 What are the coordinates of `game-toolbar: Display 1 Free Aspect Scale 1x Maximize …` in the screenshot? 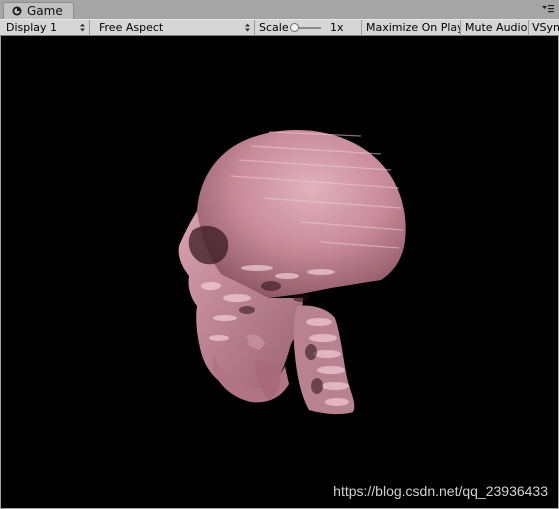 It's located at (279, 27).